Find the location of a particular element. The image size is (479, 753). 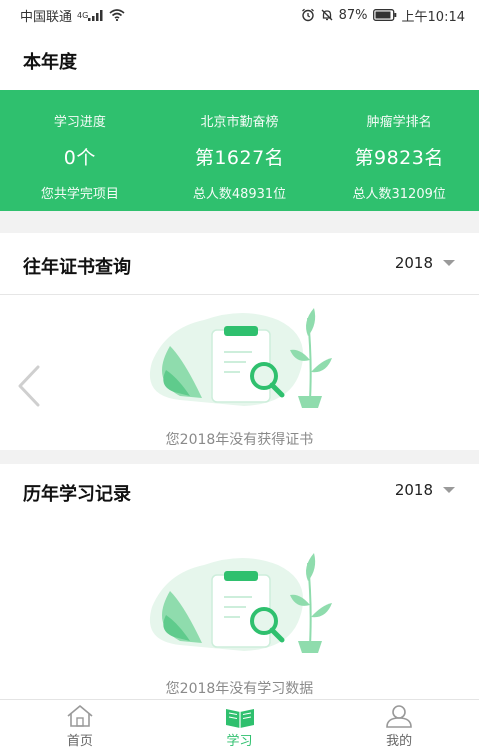

certificate-empty-text: 您2018年没有获得证书 is located at coordinates (239, 440).